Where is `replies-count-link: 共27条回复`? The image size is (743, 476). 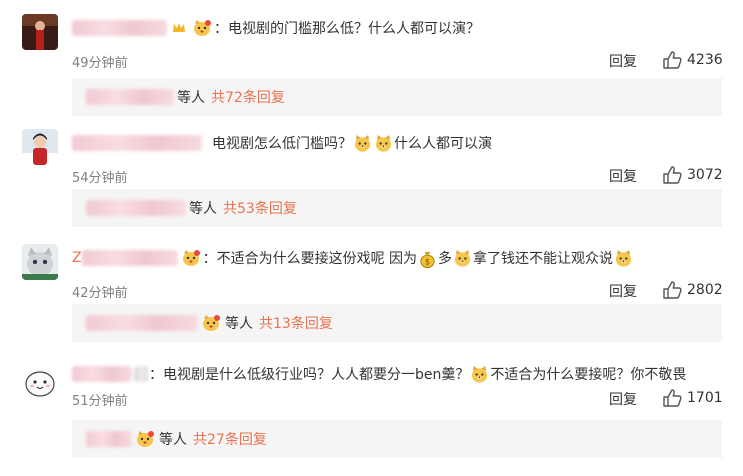
replies-count-link: 共27条回复 is located at coordinates (230, 439).